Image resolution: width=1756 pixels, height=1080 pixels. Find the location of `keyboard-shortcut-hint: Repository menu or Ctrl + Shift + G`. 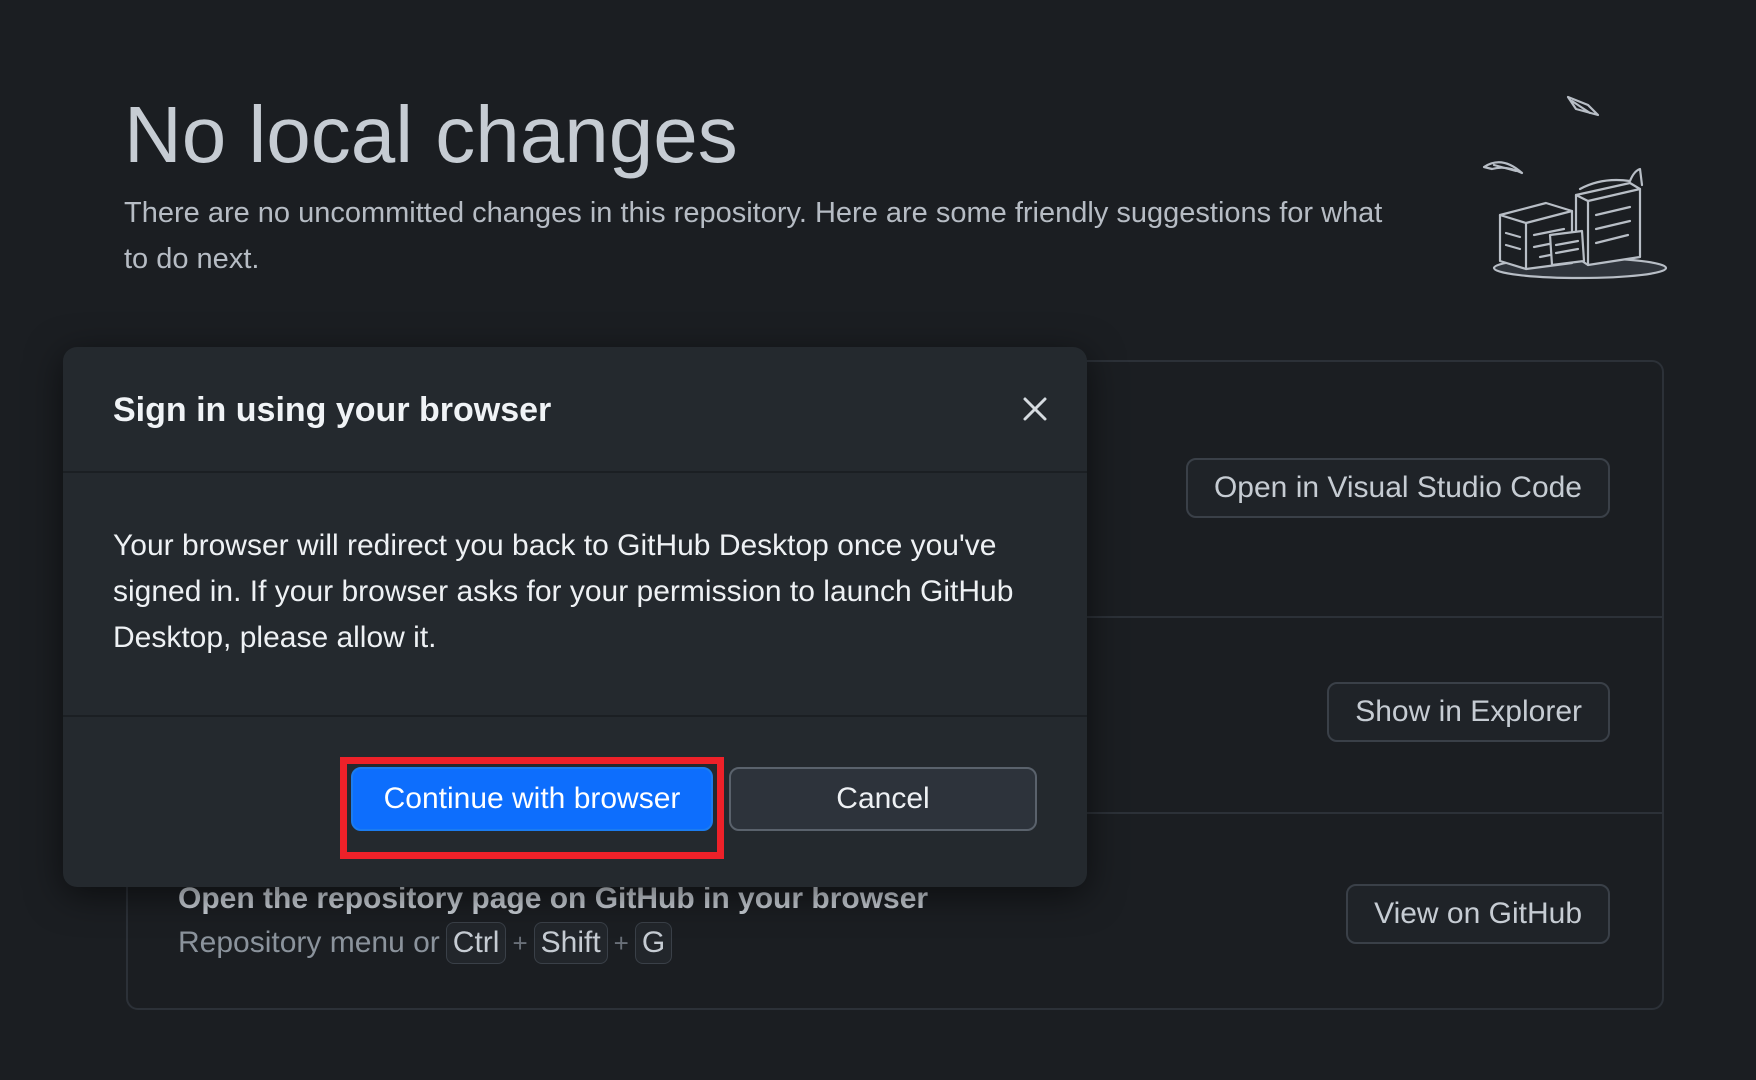

keyboard-shortcut-hint: Repository menu or Ctrl + Shift + G is located at coordinates (425, 943).